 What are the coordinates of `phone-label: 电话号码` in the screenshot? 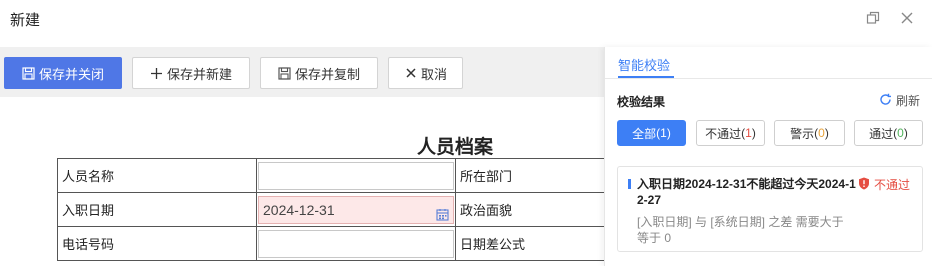 It's located at (157, 243).